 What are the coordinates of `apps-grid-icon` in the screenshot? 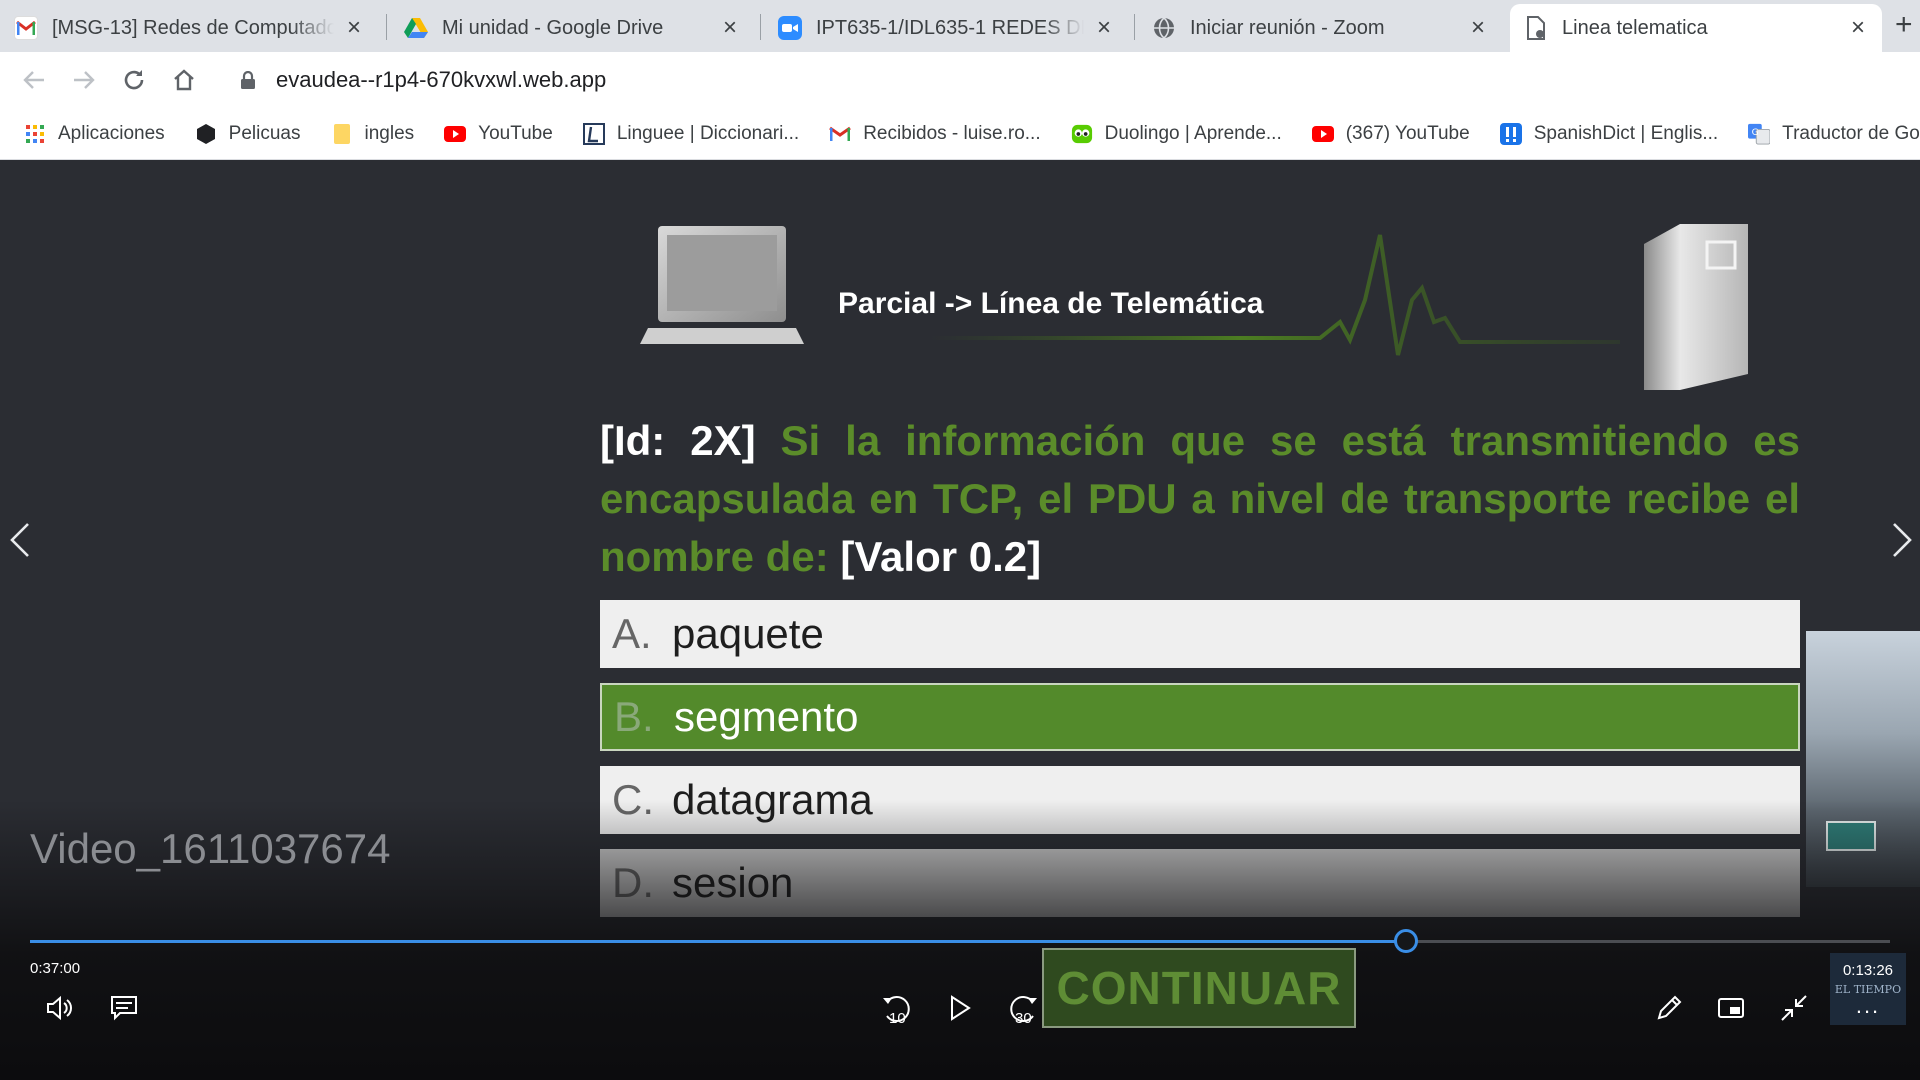 It's located at (35, 134).